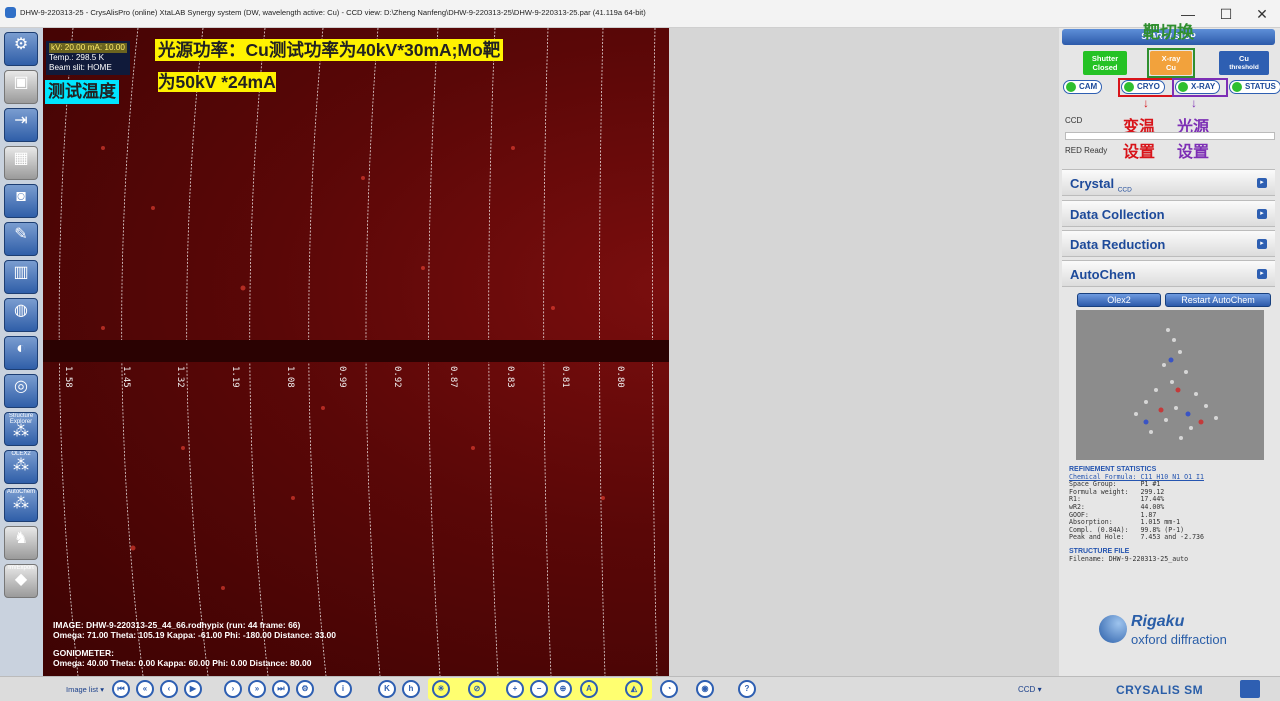 The image size is (1280, 701). Describe the element at coordinates (343, 689) in the screenshot. I see `info-icon: i` at that location.